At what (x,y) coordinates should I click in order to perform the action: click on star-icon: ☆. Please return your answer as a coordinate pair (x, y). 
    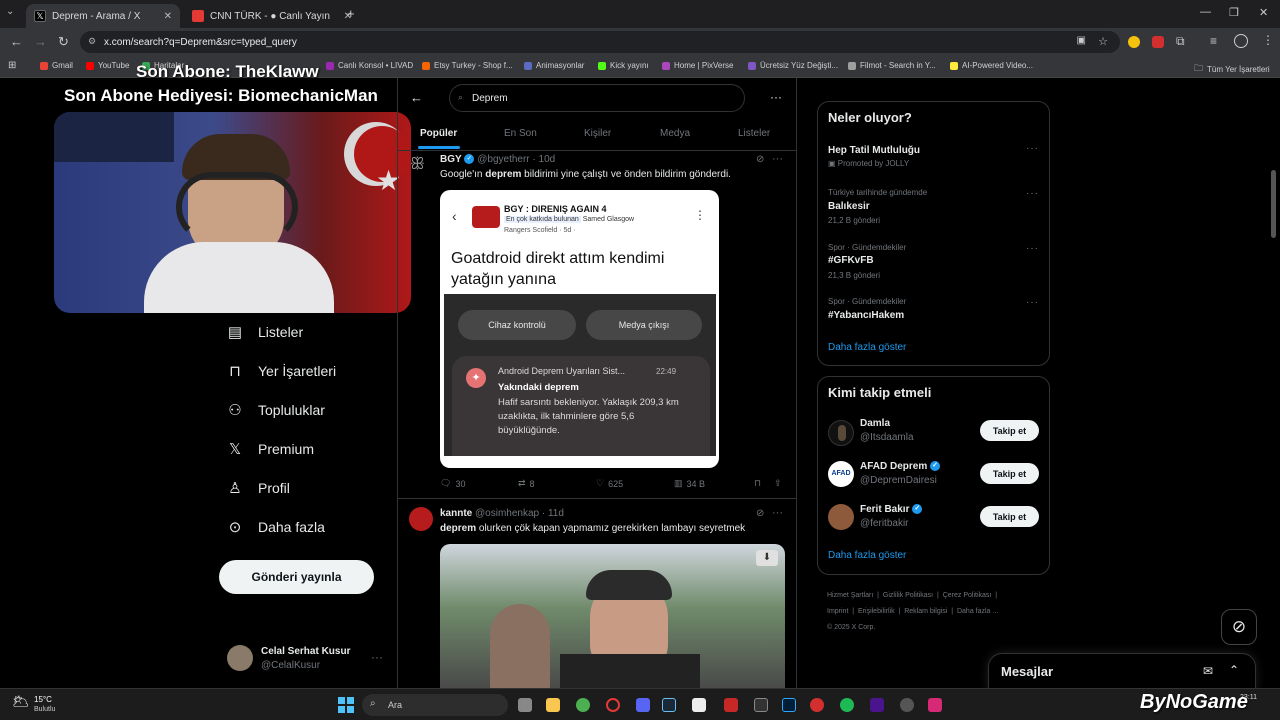
    Looking at the image, I should click on (1103, 41).